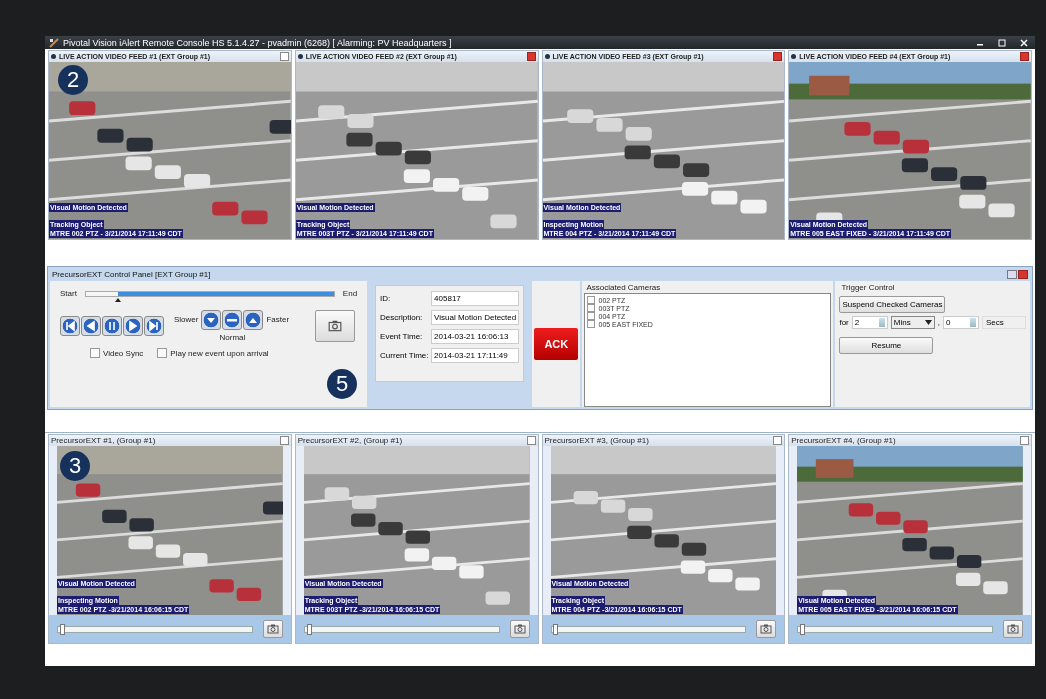  Describe the element at coordinates (232, 320) in the screenshot. I see `normal-speed-button` at that location.